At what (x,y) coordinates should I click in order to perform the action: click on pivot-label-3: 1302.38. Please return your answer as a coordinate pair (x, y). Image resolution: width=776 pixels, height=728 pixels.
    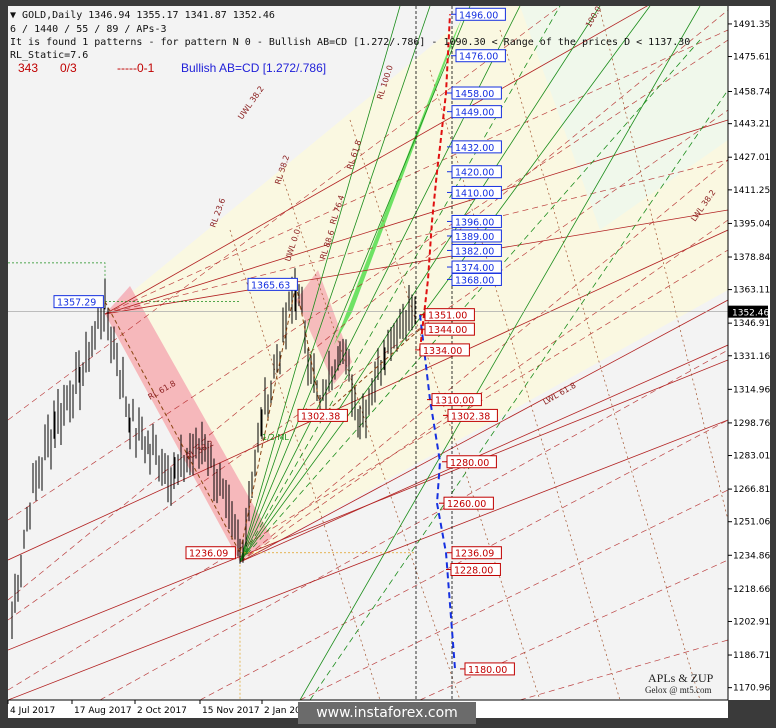
    Looking at the image, I should click on (320, 416).